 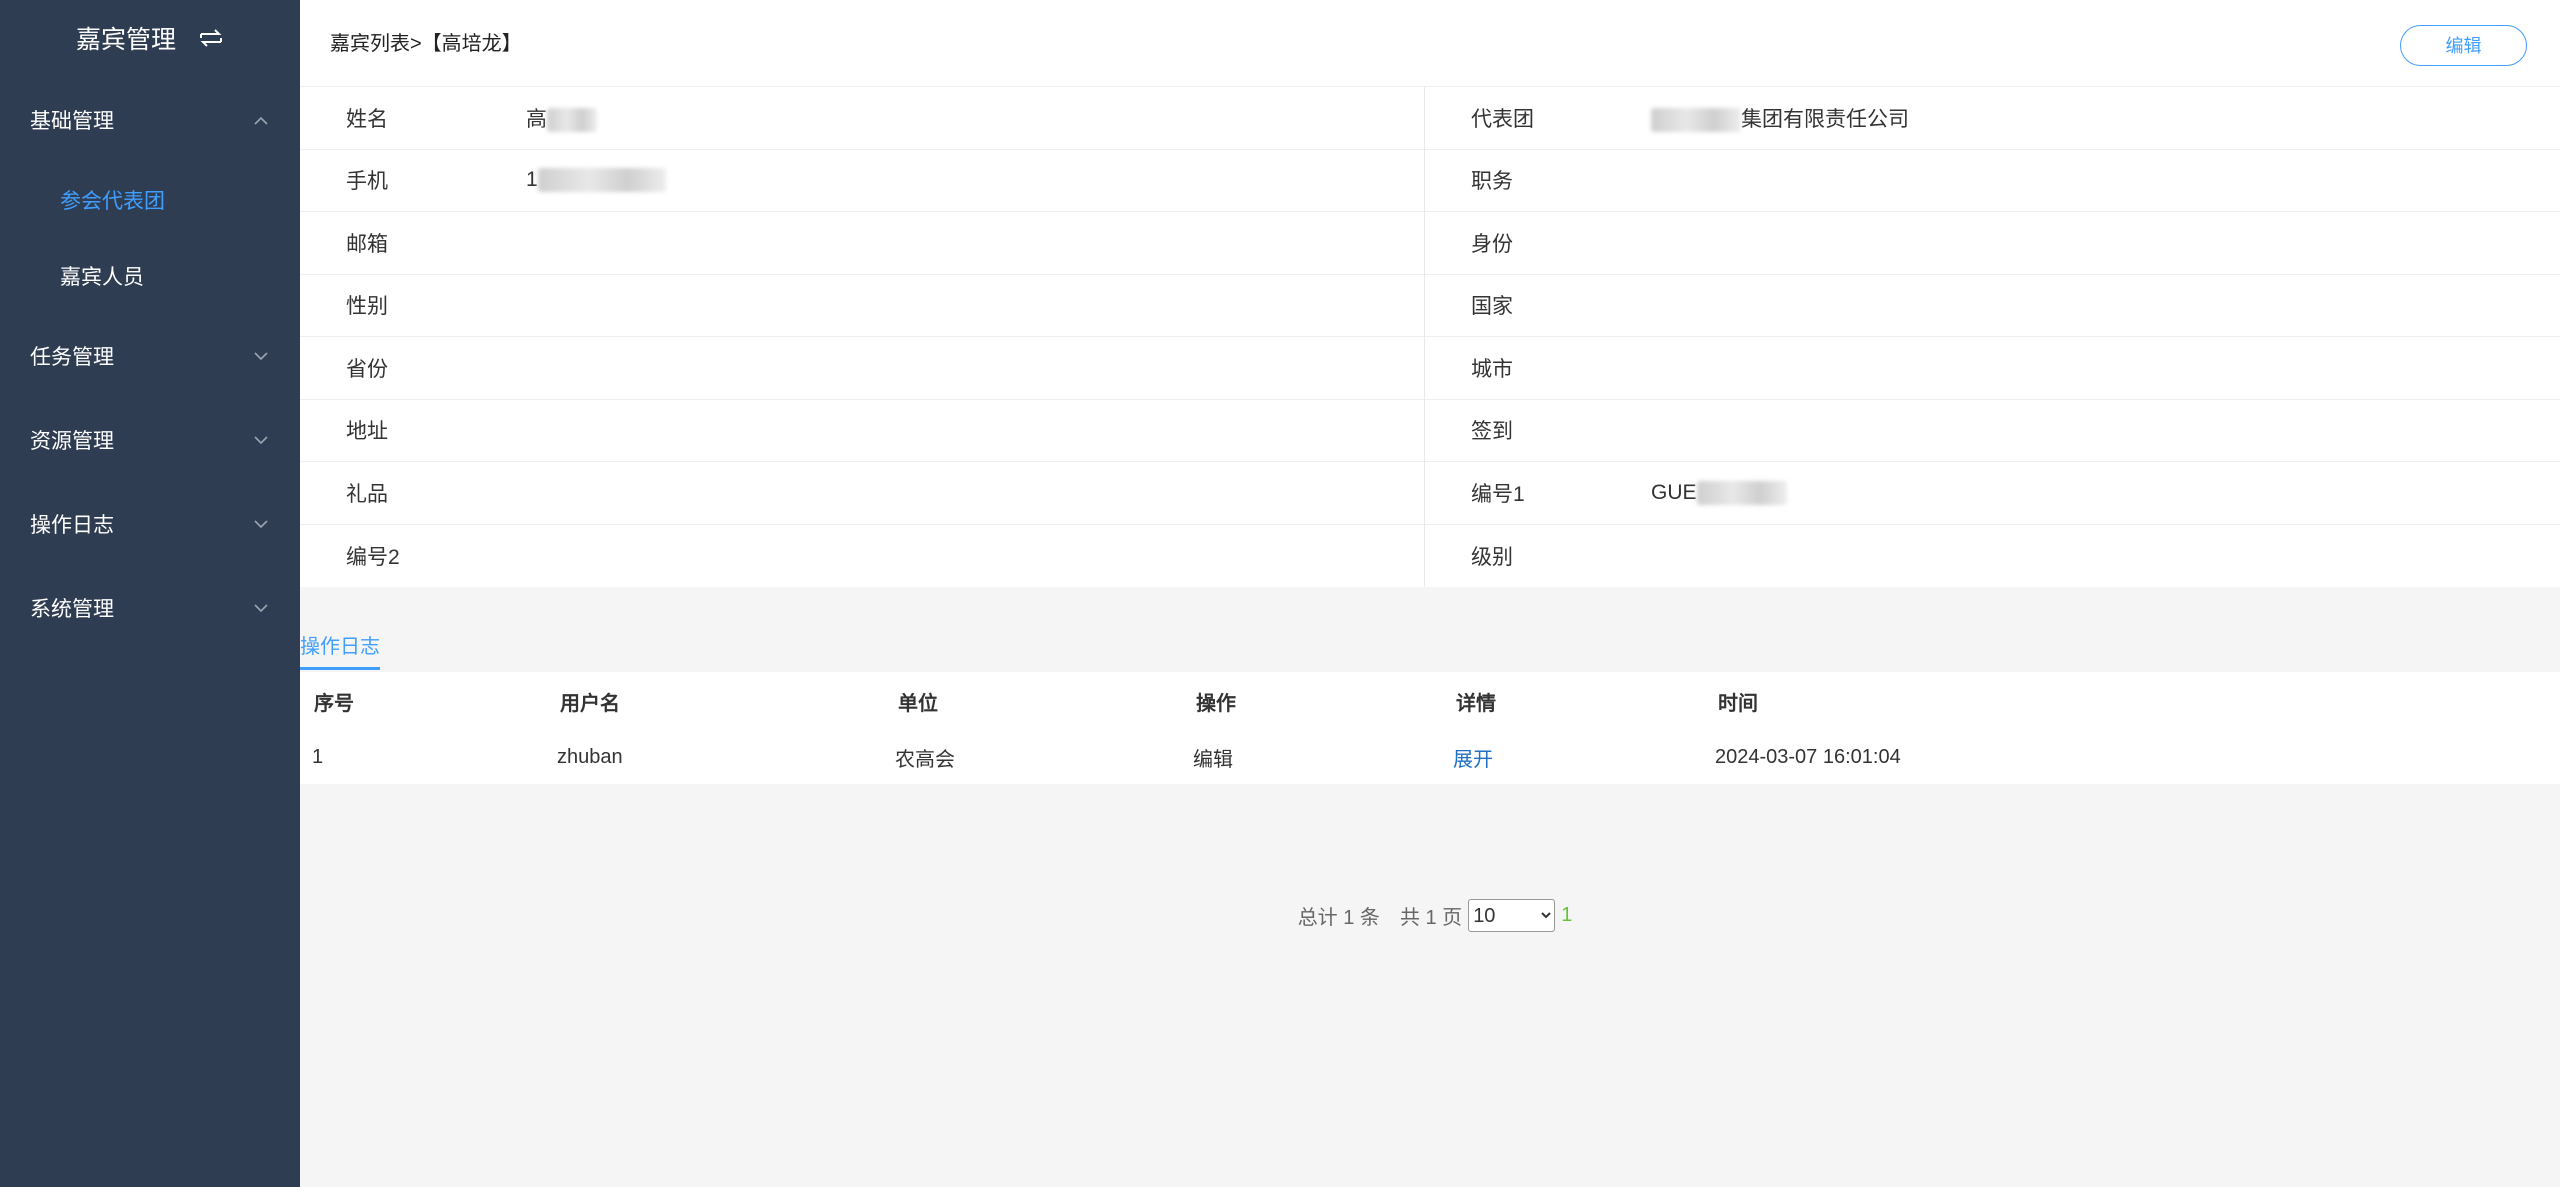 I want to click on sidebar-group-label: 操作日志, so click(x=72, y=525).